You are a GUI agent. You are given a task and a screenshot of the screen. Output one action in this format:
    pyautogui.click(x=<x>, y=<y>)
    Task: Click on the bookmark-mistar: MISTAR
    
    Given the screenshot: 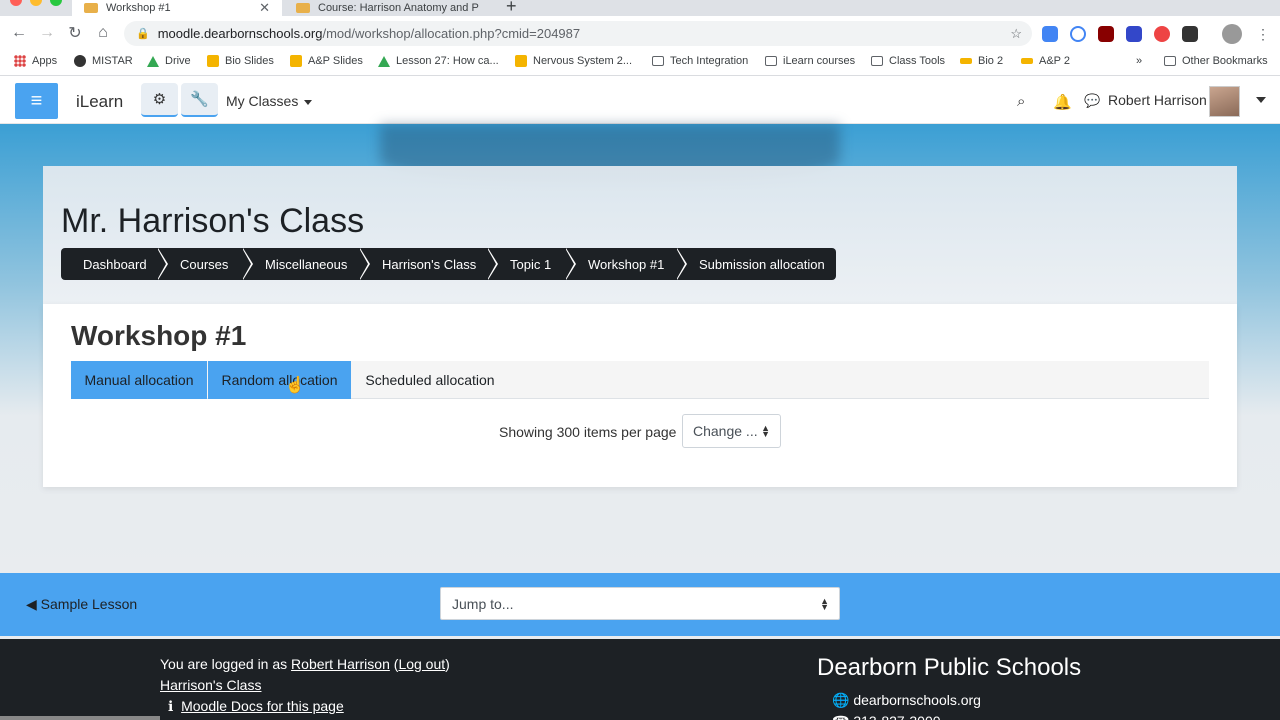 What is the action you would take?
    pyautogui.click(x=103, y=61)
    